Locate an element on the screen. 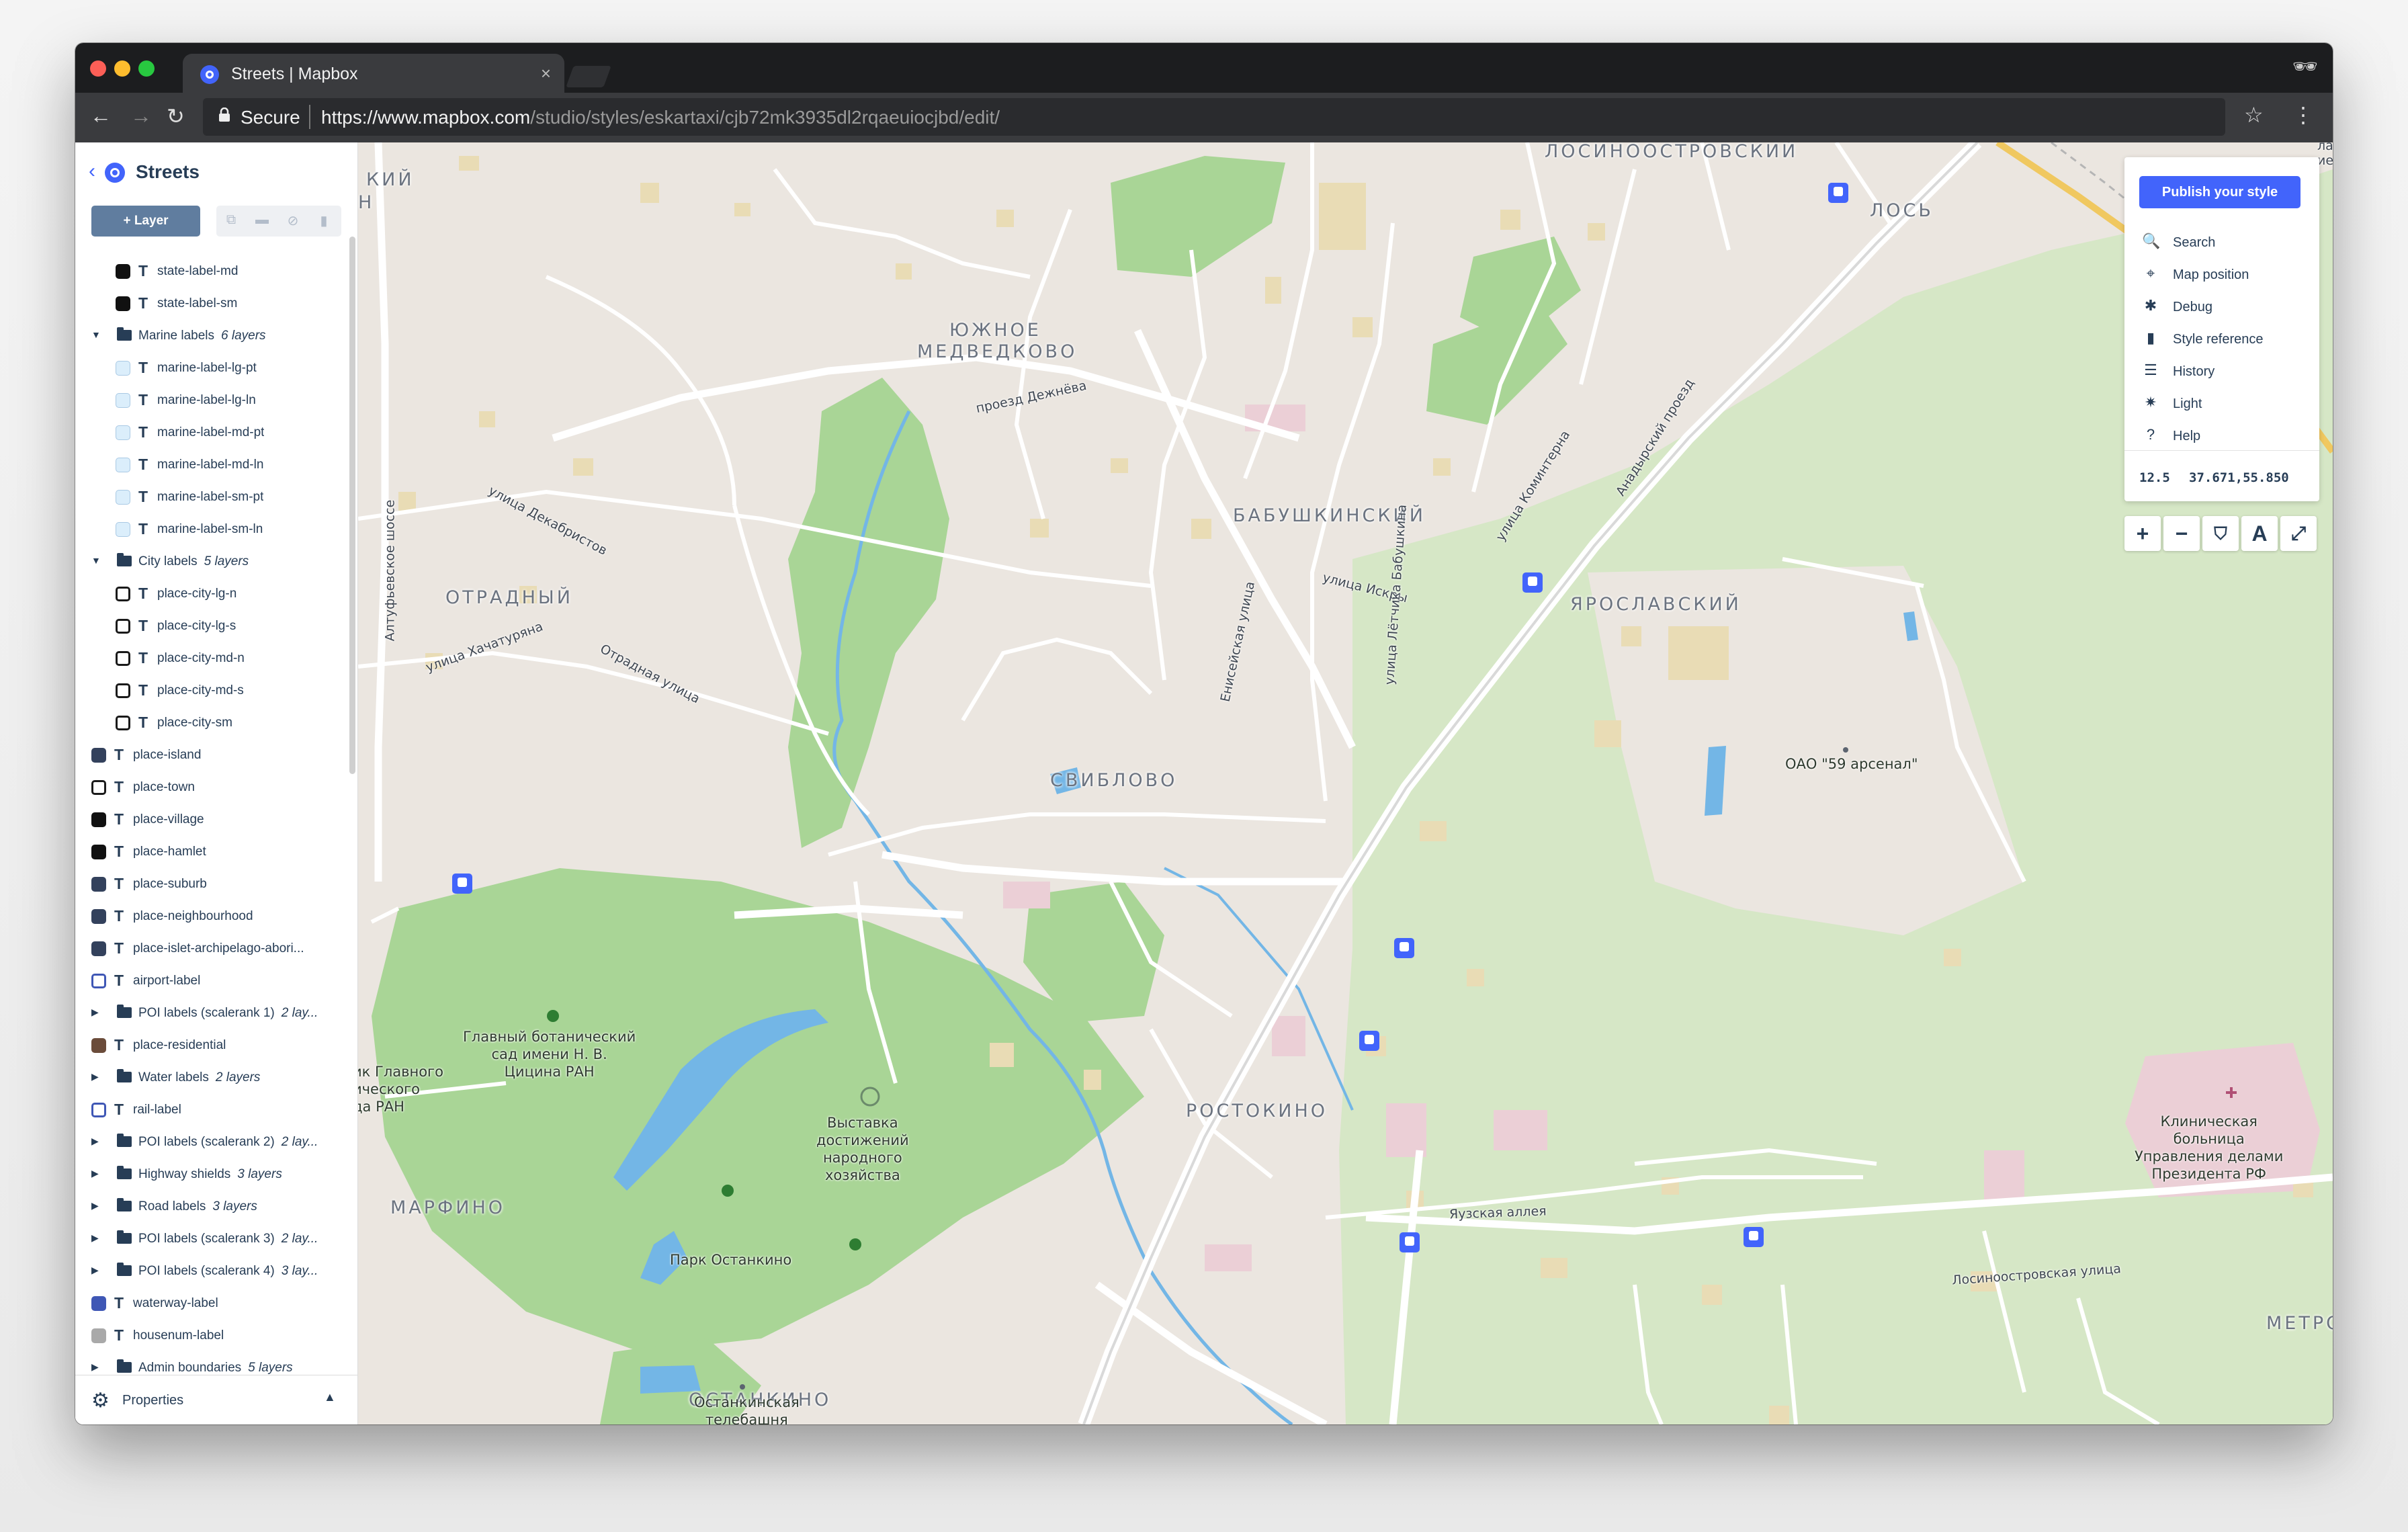 Image resolution: width=2408 pixels, height=1532 pixels. layer-row: Tstate-label-md is located at coordinates (213, 271).